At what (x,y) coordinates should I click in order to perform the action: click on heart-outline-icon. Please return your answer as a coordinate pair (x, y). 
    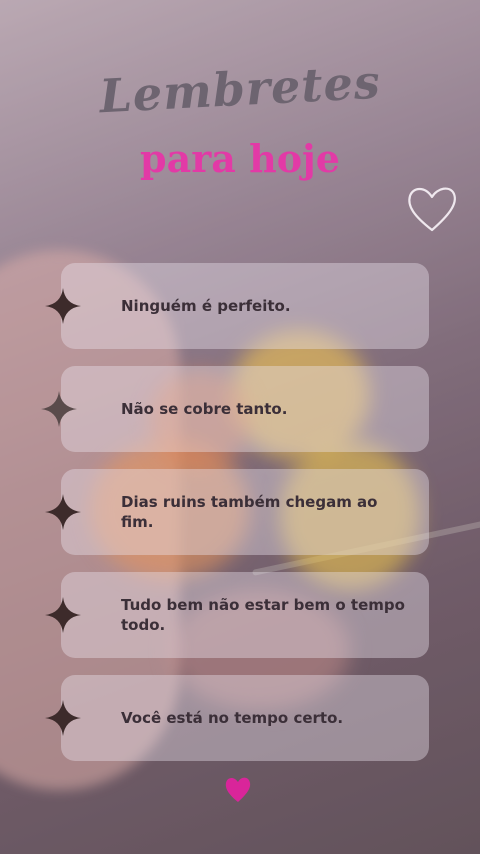
    Looking at the image, I should click on (432, 209).